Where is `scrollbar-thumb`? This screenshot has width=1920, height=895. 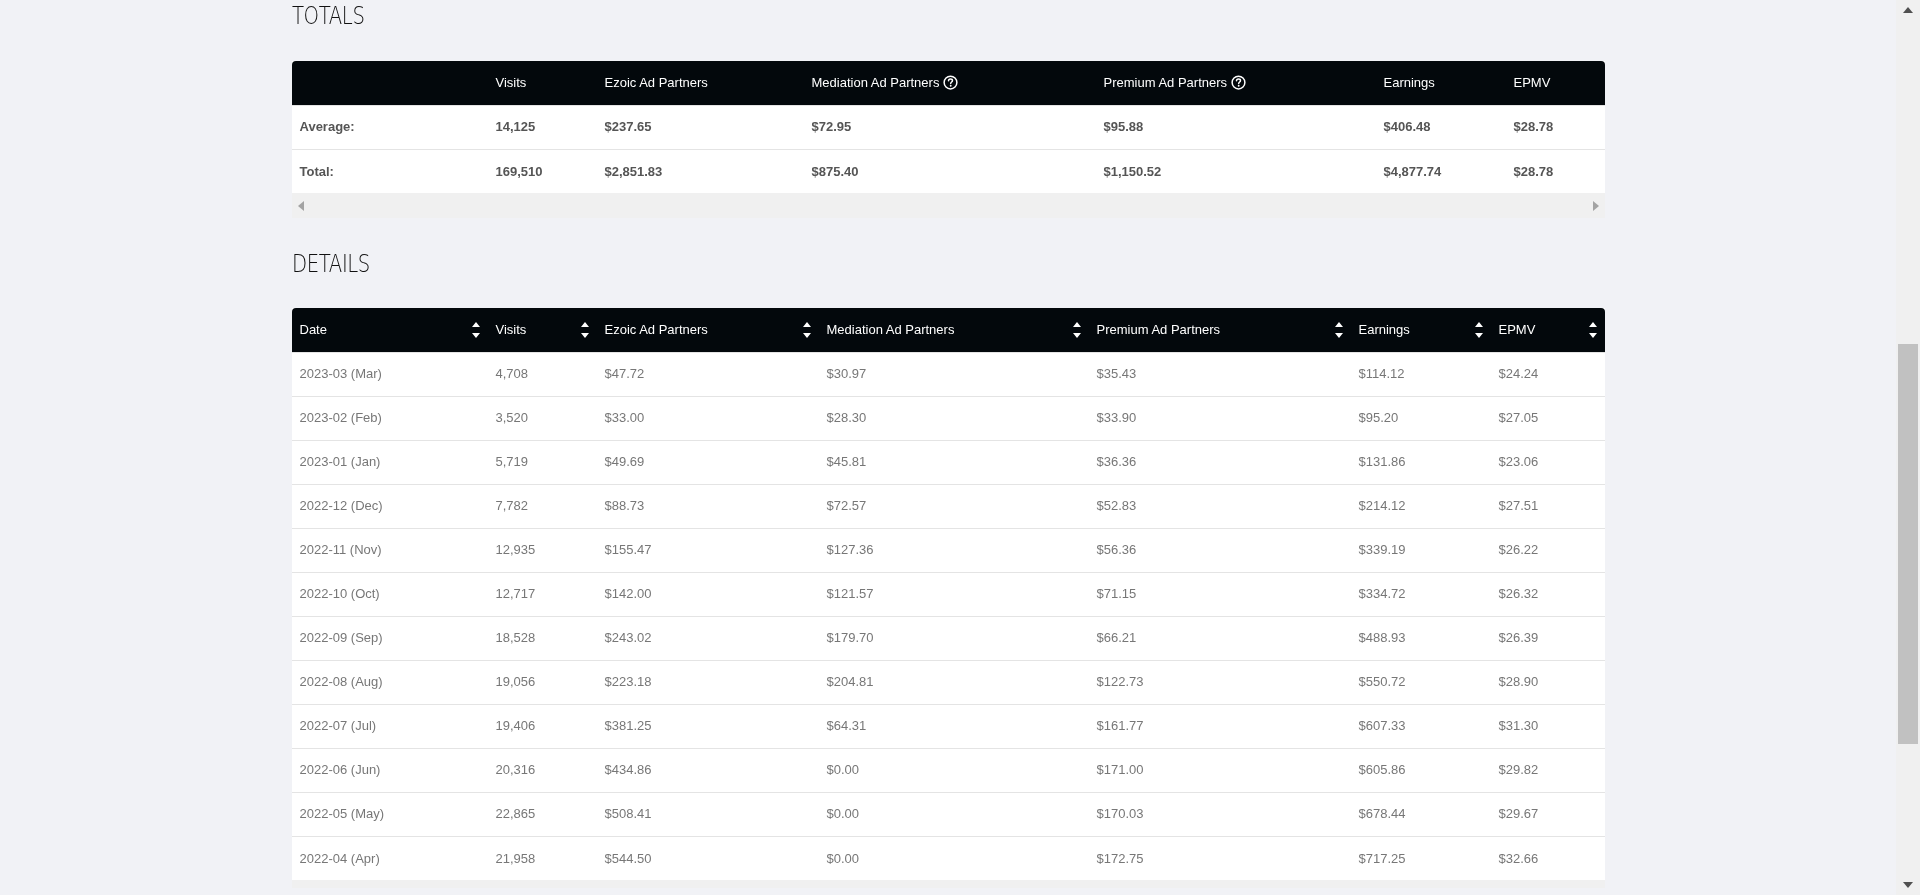
scrollbar-thumb is located at coordinates (1908, 544).